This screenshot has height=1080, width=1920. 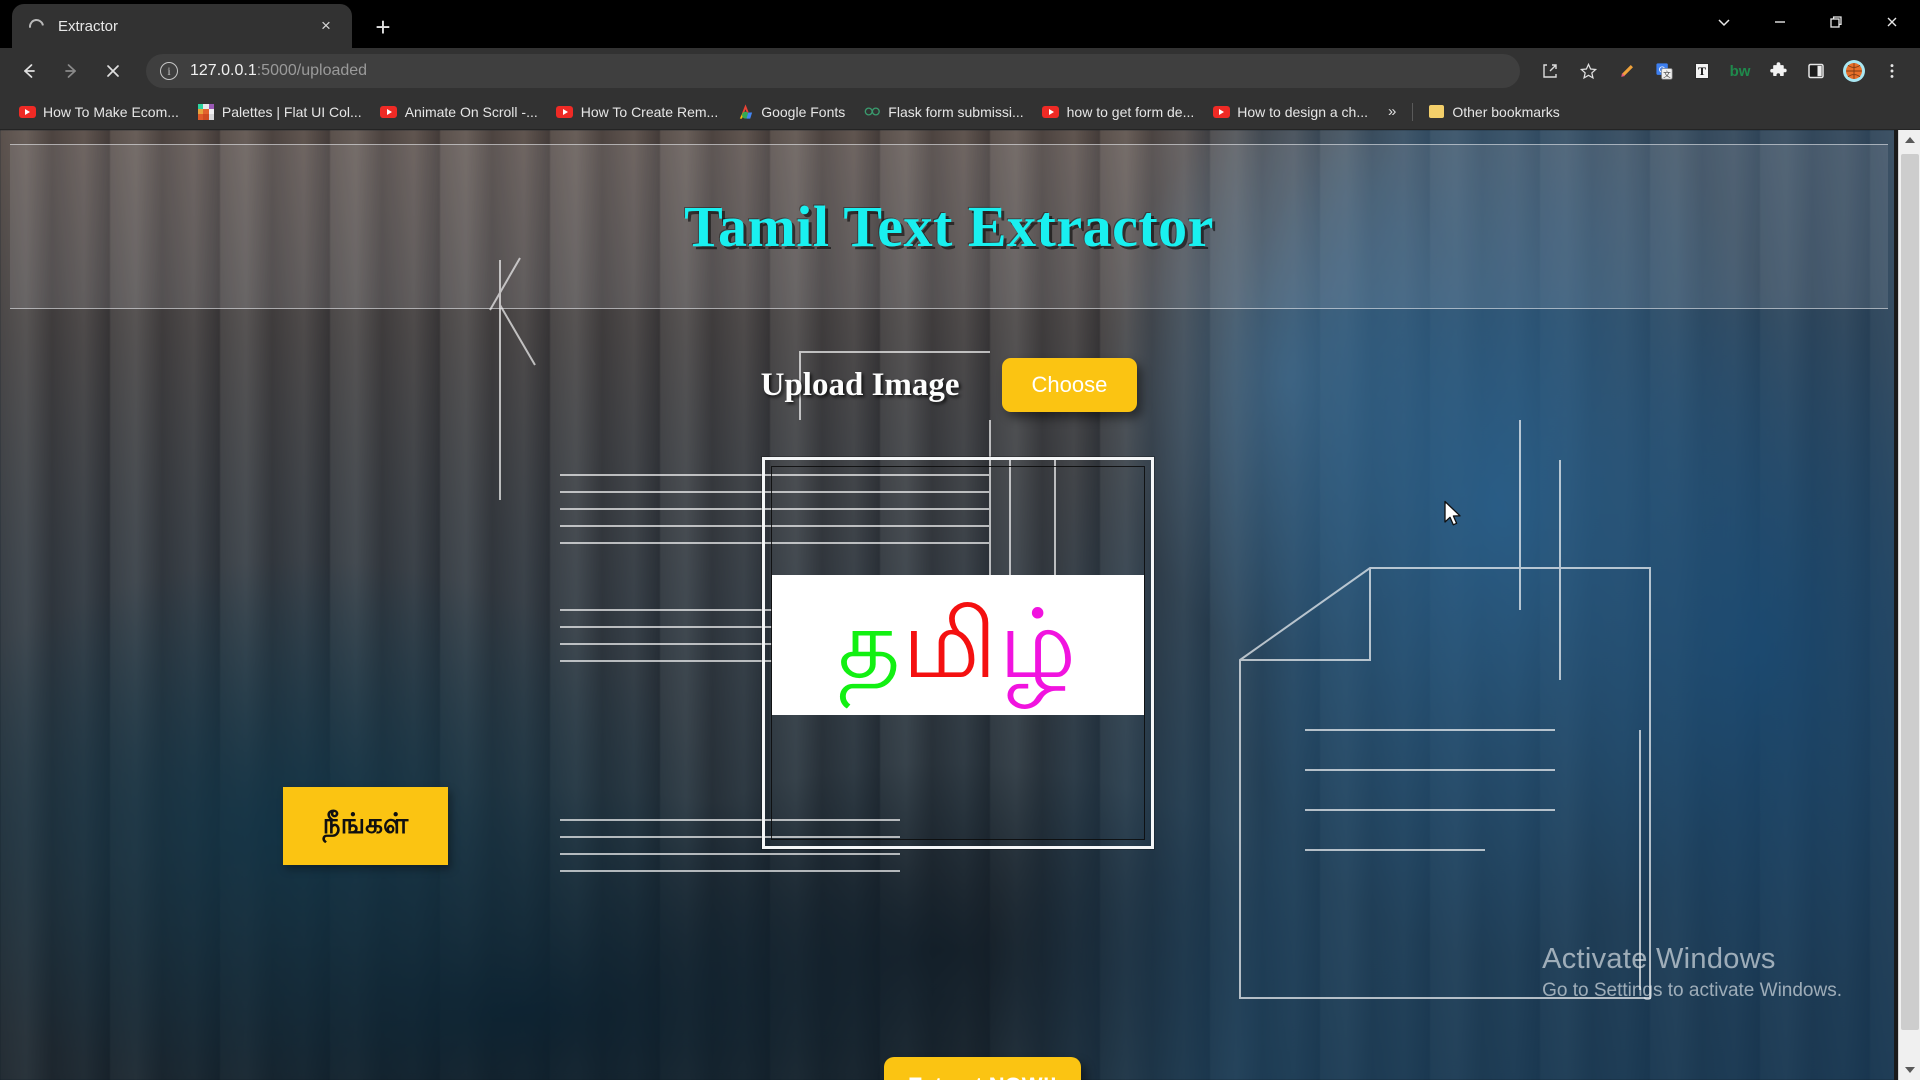 I want to click on upload-section: Upload Image Choose, so click(x=949, y=385).